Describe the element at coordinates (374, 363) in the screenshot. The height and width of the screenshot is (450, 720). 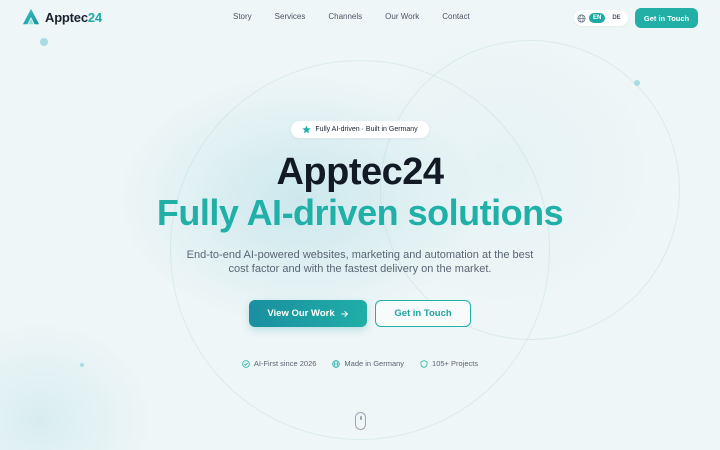
I see `feature-label: Made in Germany` at that location.